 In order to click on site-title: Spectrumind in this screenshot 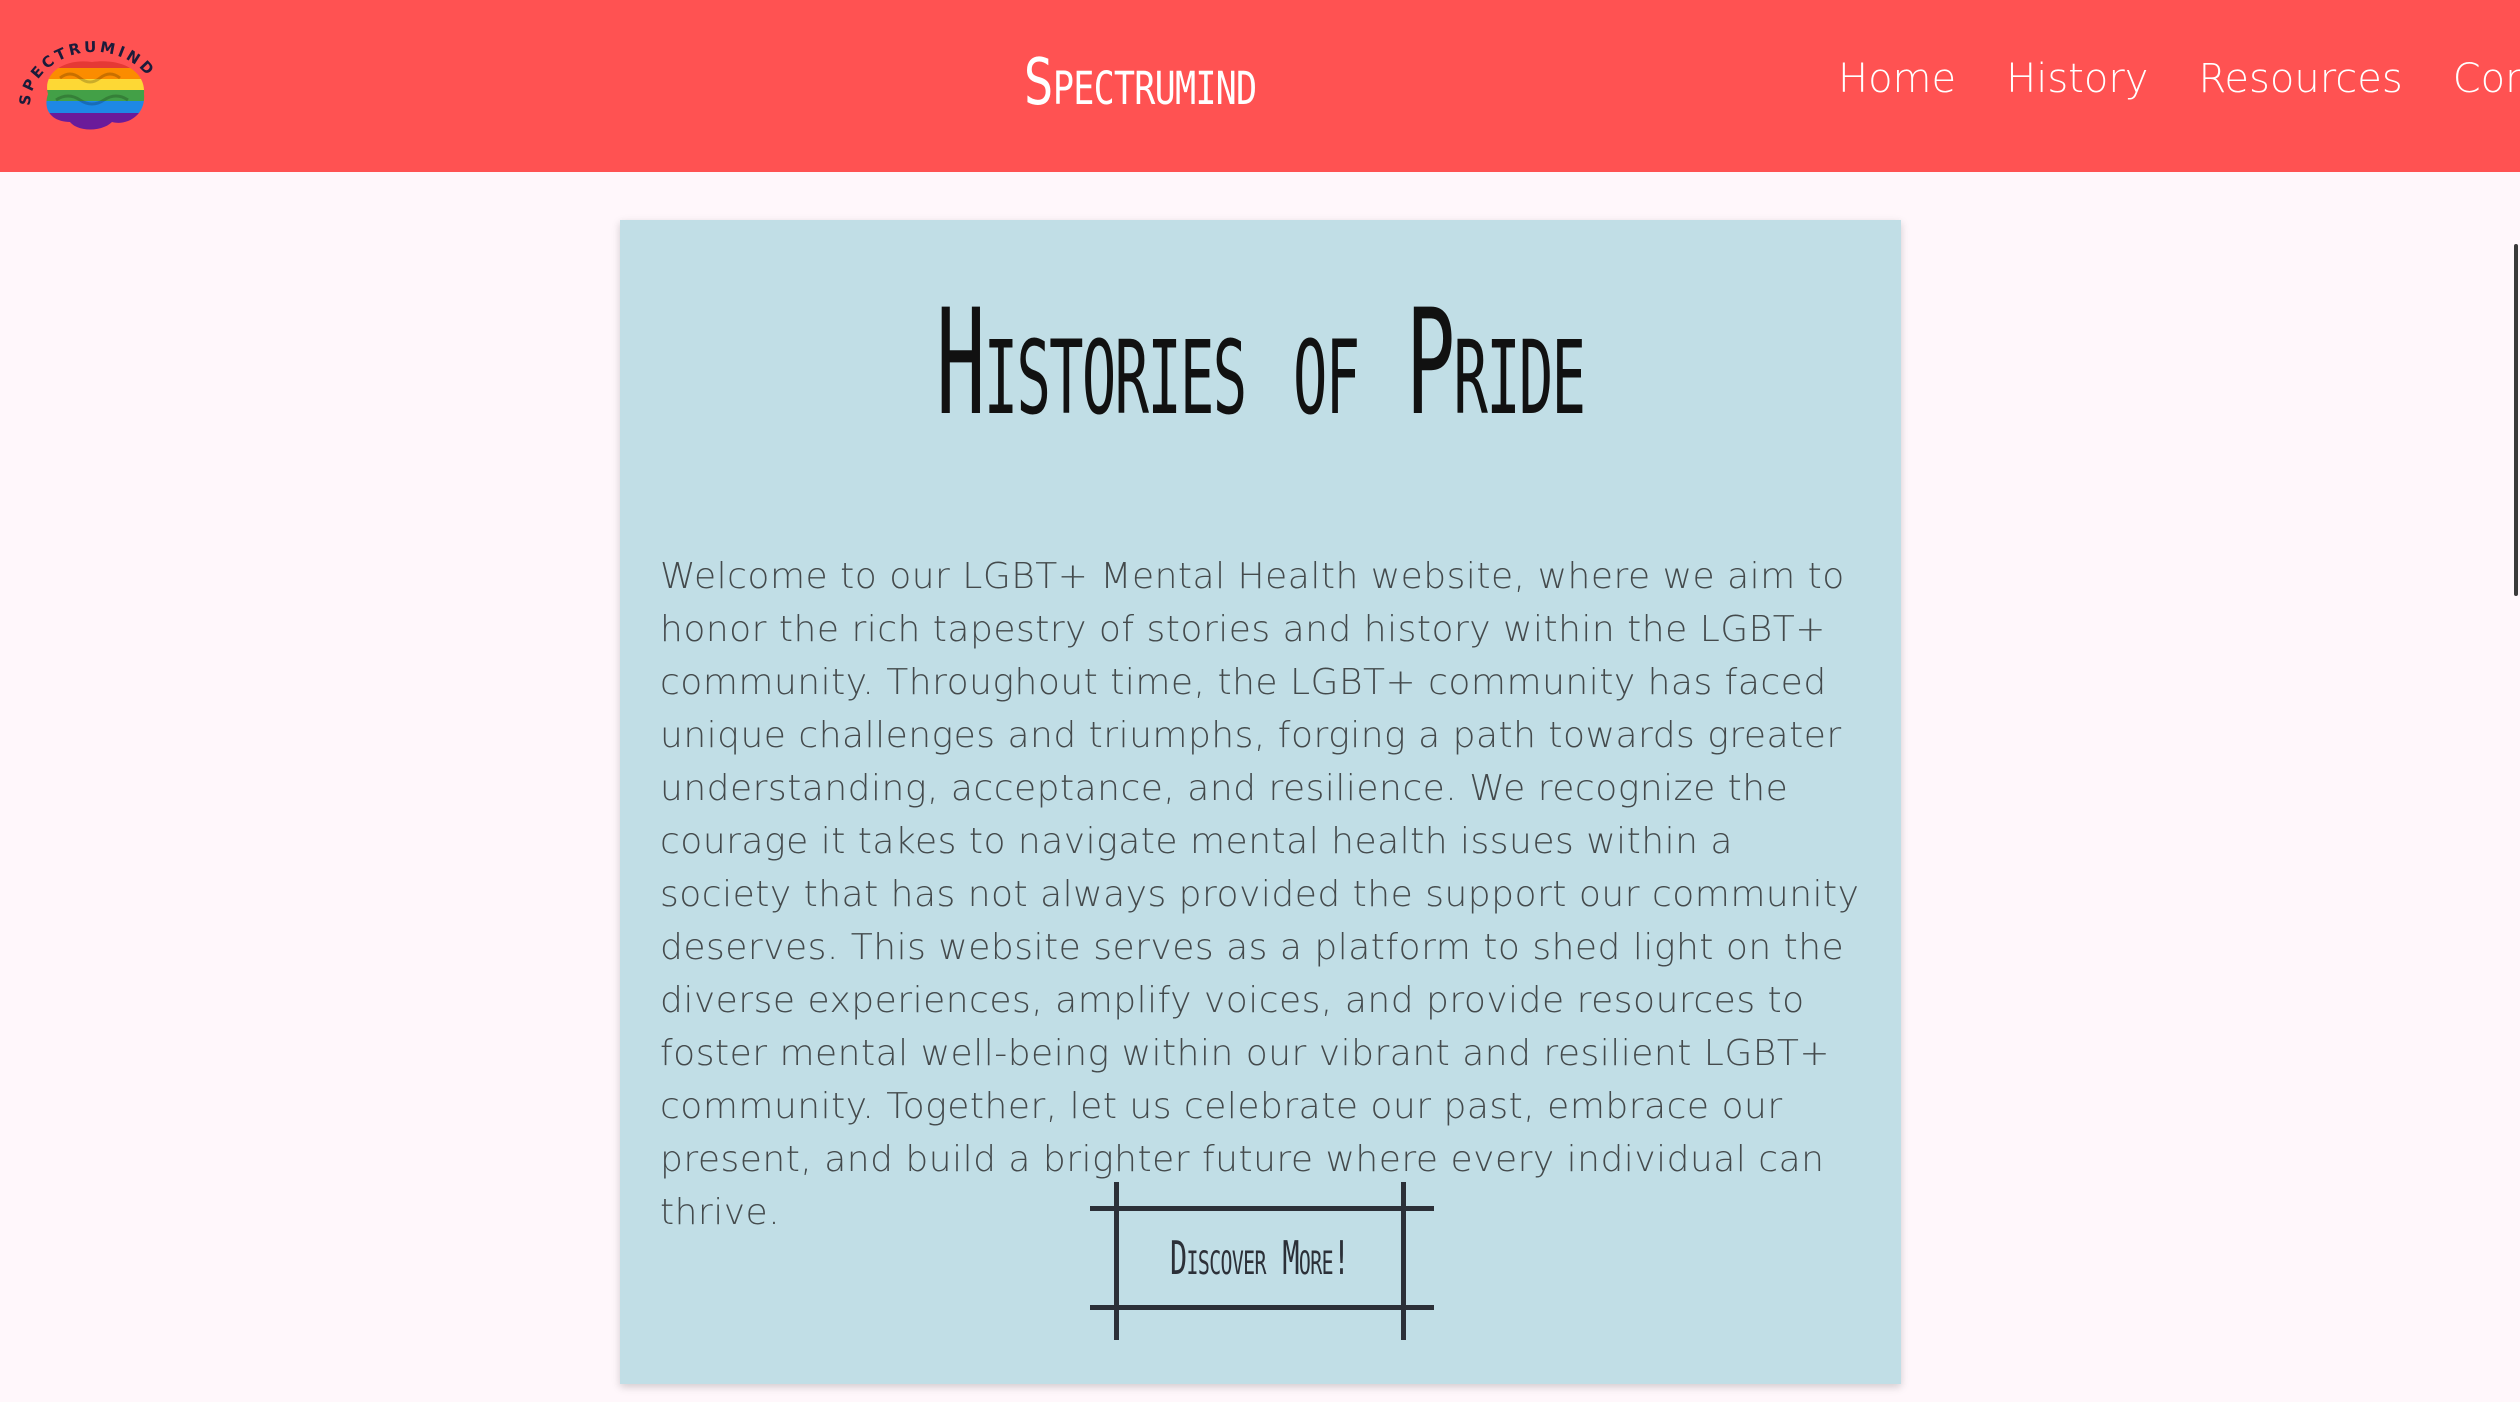, I will do `click(1140, 83)`.